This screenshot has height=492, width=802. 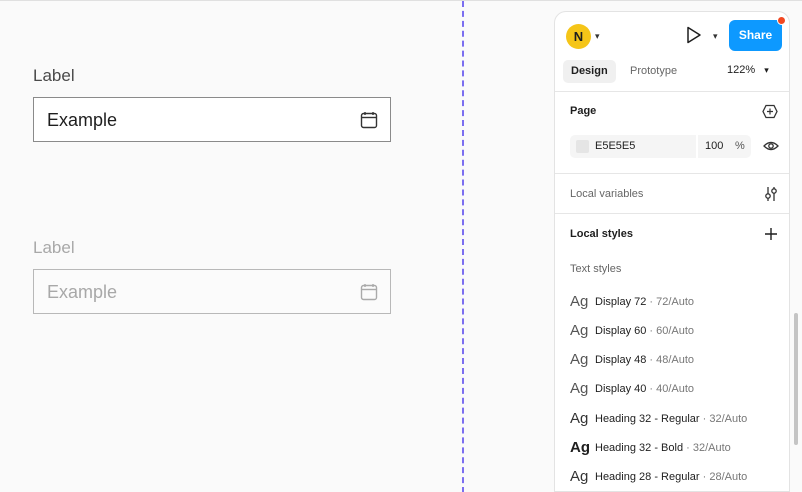 I want to click on avatar: N, so click(x=578, y=36).